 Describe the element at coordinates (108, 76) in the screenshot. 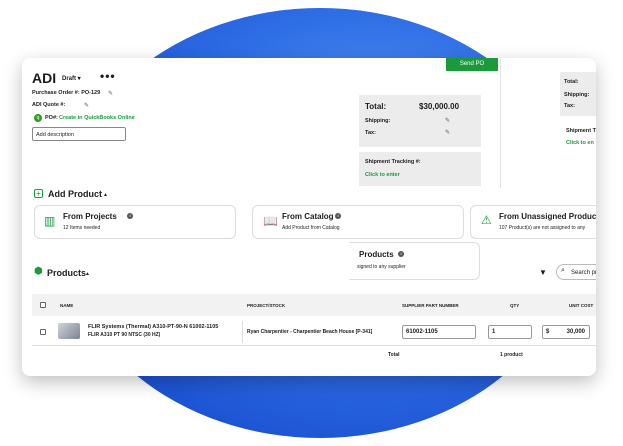

I see `more-options-icon: •••` at that location.